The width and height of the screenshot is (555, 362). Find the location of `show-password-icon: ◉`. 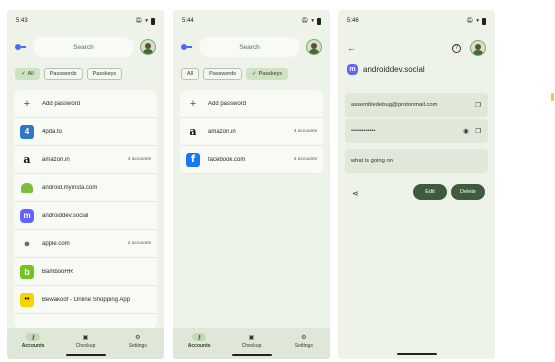

show-password-icon: ◉ is located at coordinates (466, 131).